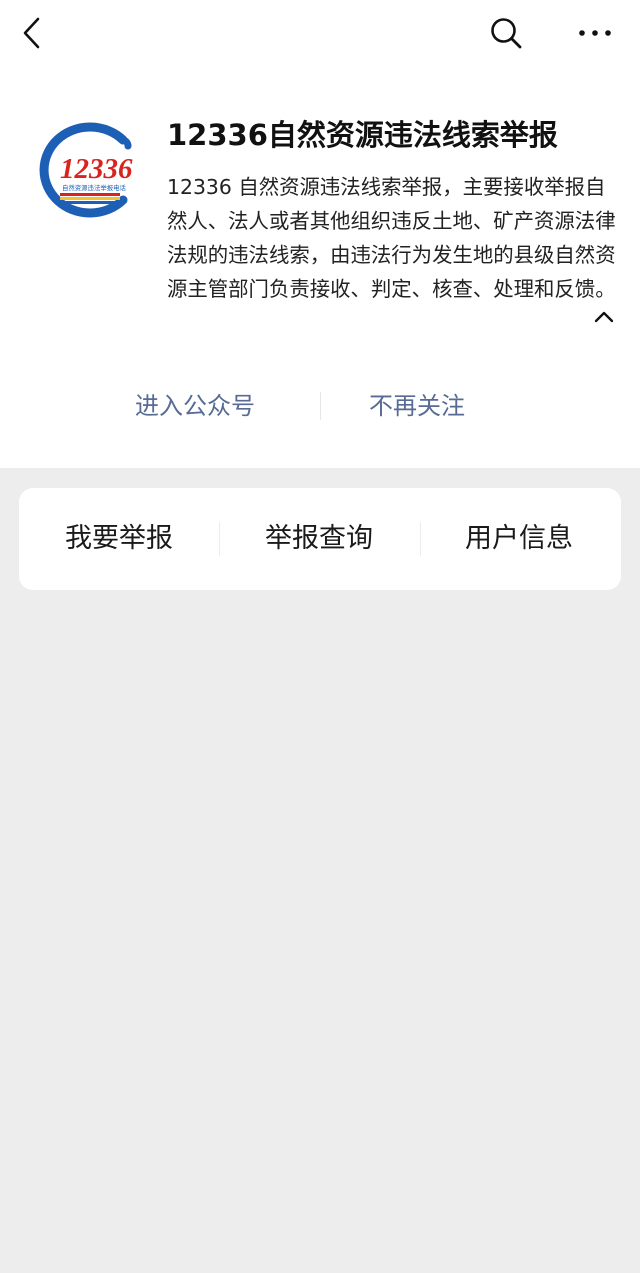  I want to click on service-menu: 我要举报 举报查询 用户信息, so click(320, 539).